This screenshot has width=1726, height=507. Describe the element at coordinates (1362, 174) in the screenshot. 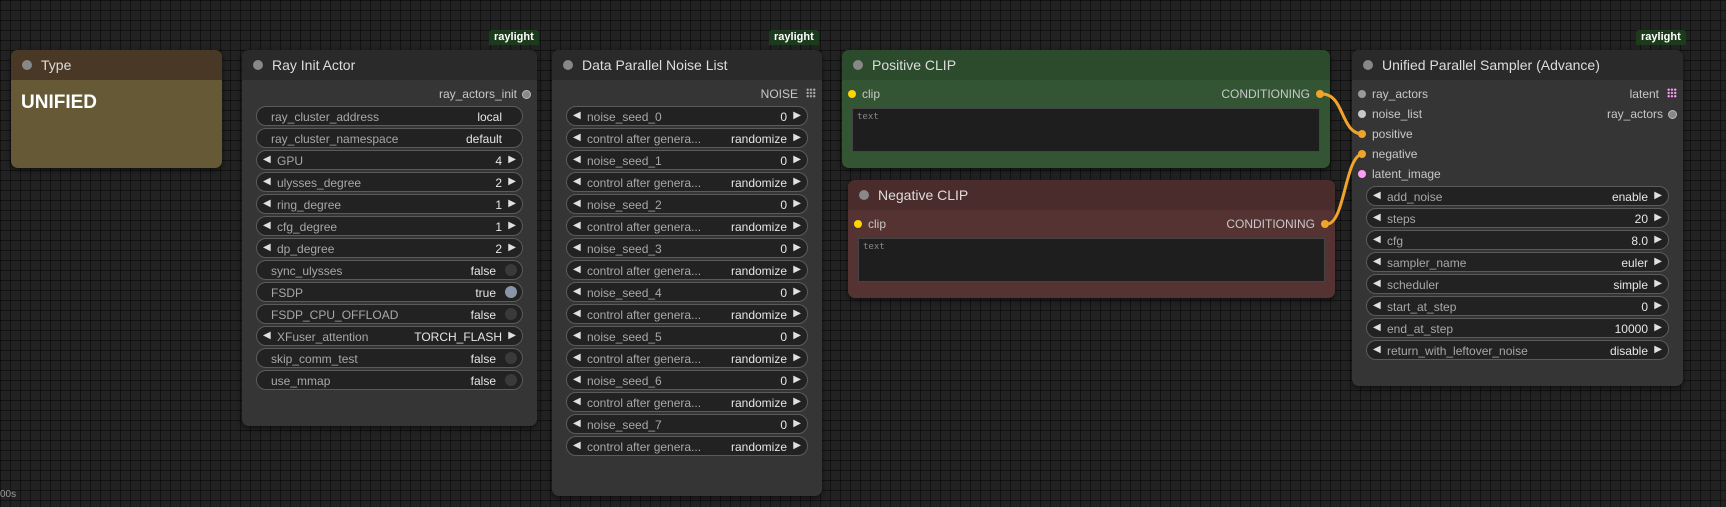

I see `latent-port-icon` at that location.